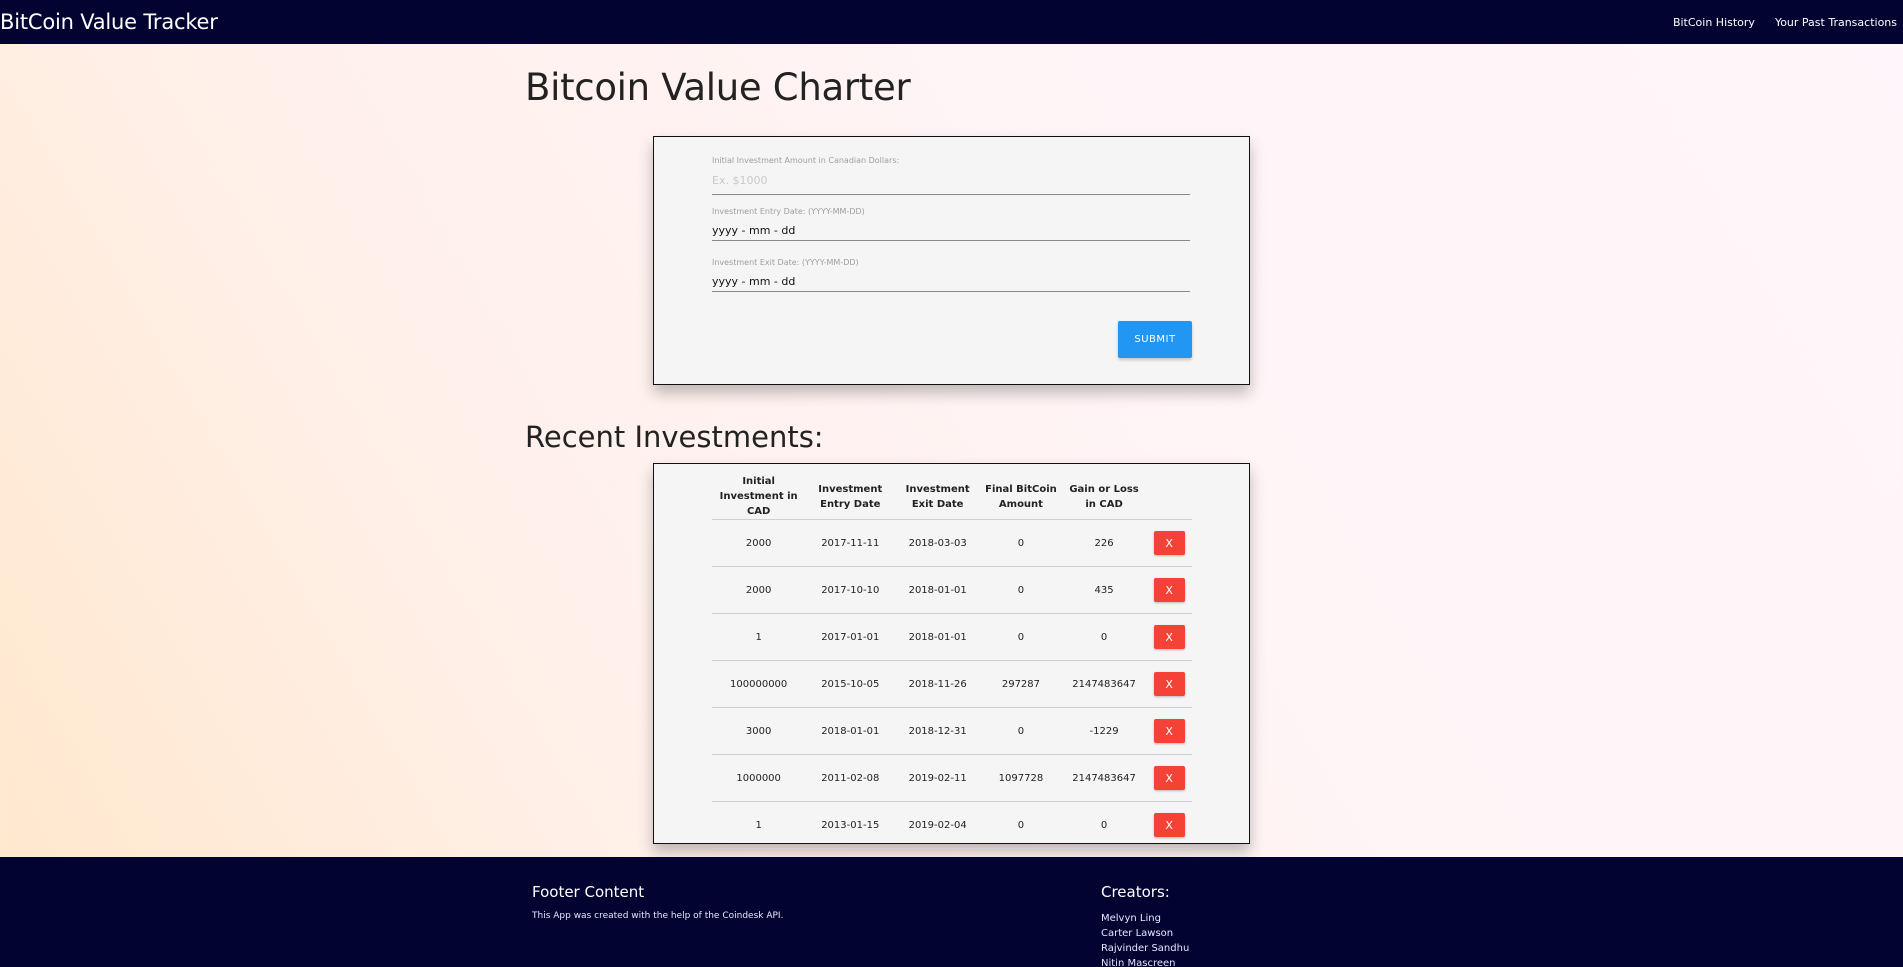 This screenshot has width=1903, height=967. What do you see at coordinates (1155, 339) in the screenshot?
I see `submit-button: SUBMIT` at bounding box center [1155, 339].